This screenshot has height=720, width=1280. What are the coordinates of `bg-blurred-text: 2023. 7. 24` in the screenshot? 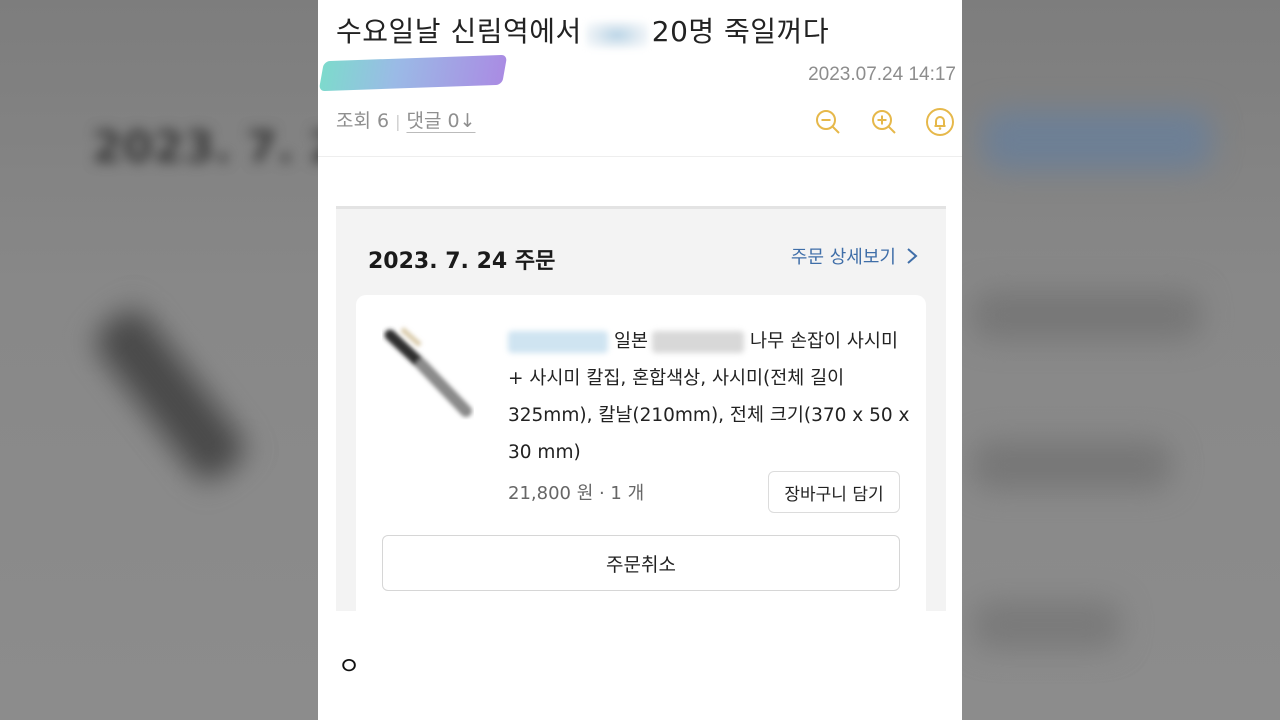 It's located at (205, 147).